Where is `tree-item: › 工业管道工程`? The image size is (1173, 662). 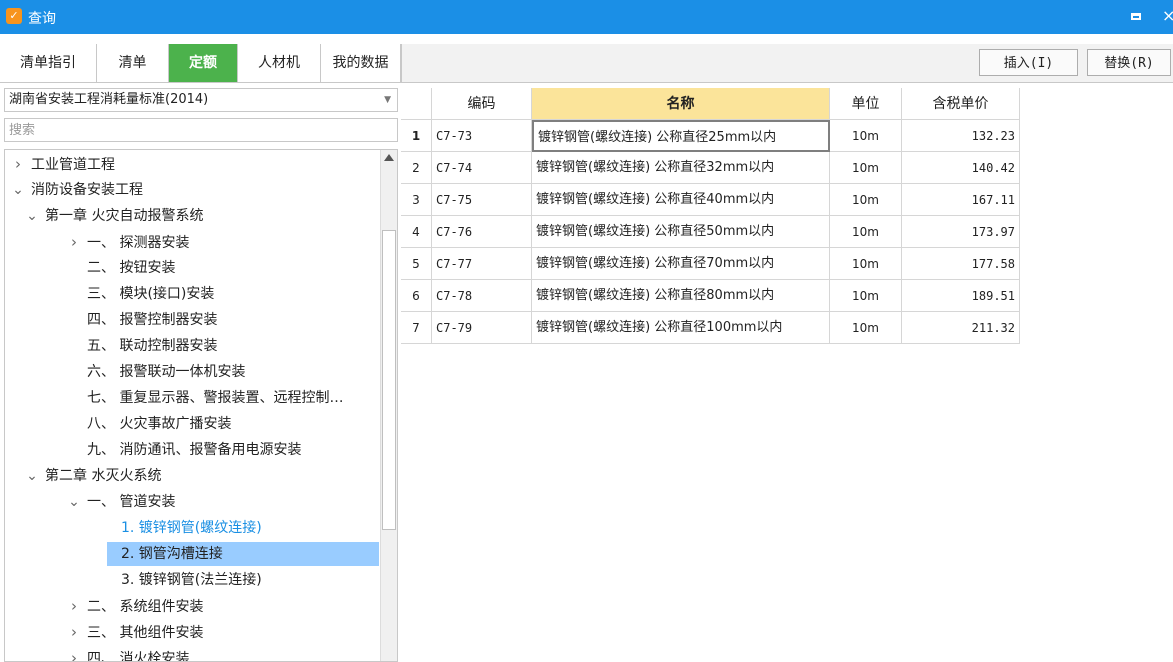 tree-item: › 工业管道工程 is located at coordinates (198, 164).